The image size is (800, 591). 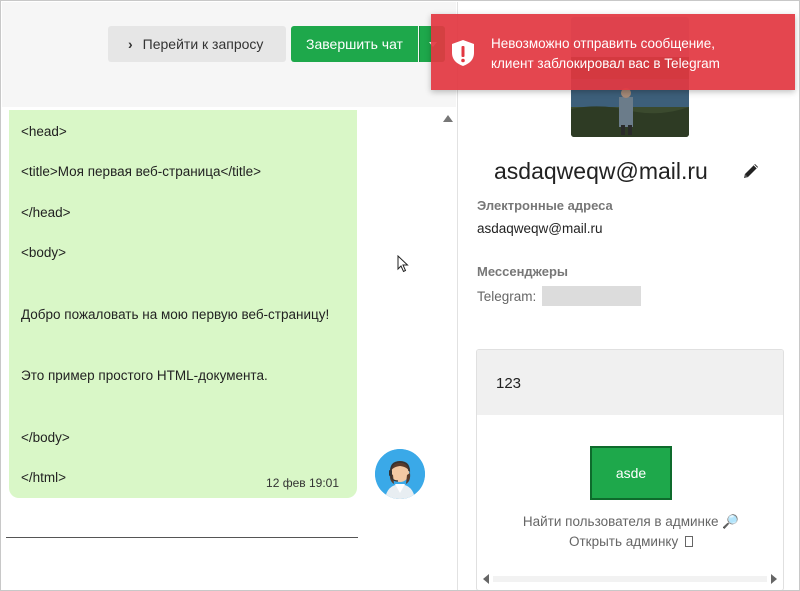 What do you see at coordinates (509, 383) in the screenshot?
I see `widget-title: 123` at bounding box center [509, 383].